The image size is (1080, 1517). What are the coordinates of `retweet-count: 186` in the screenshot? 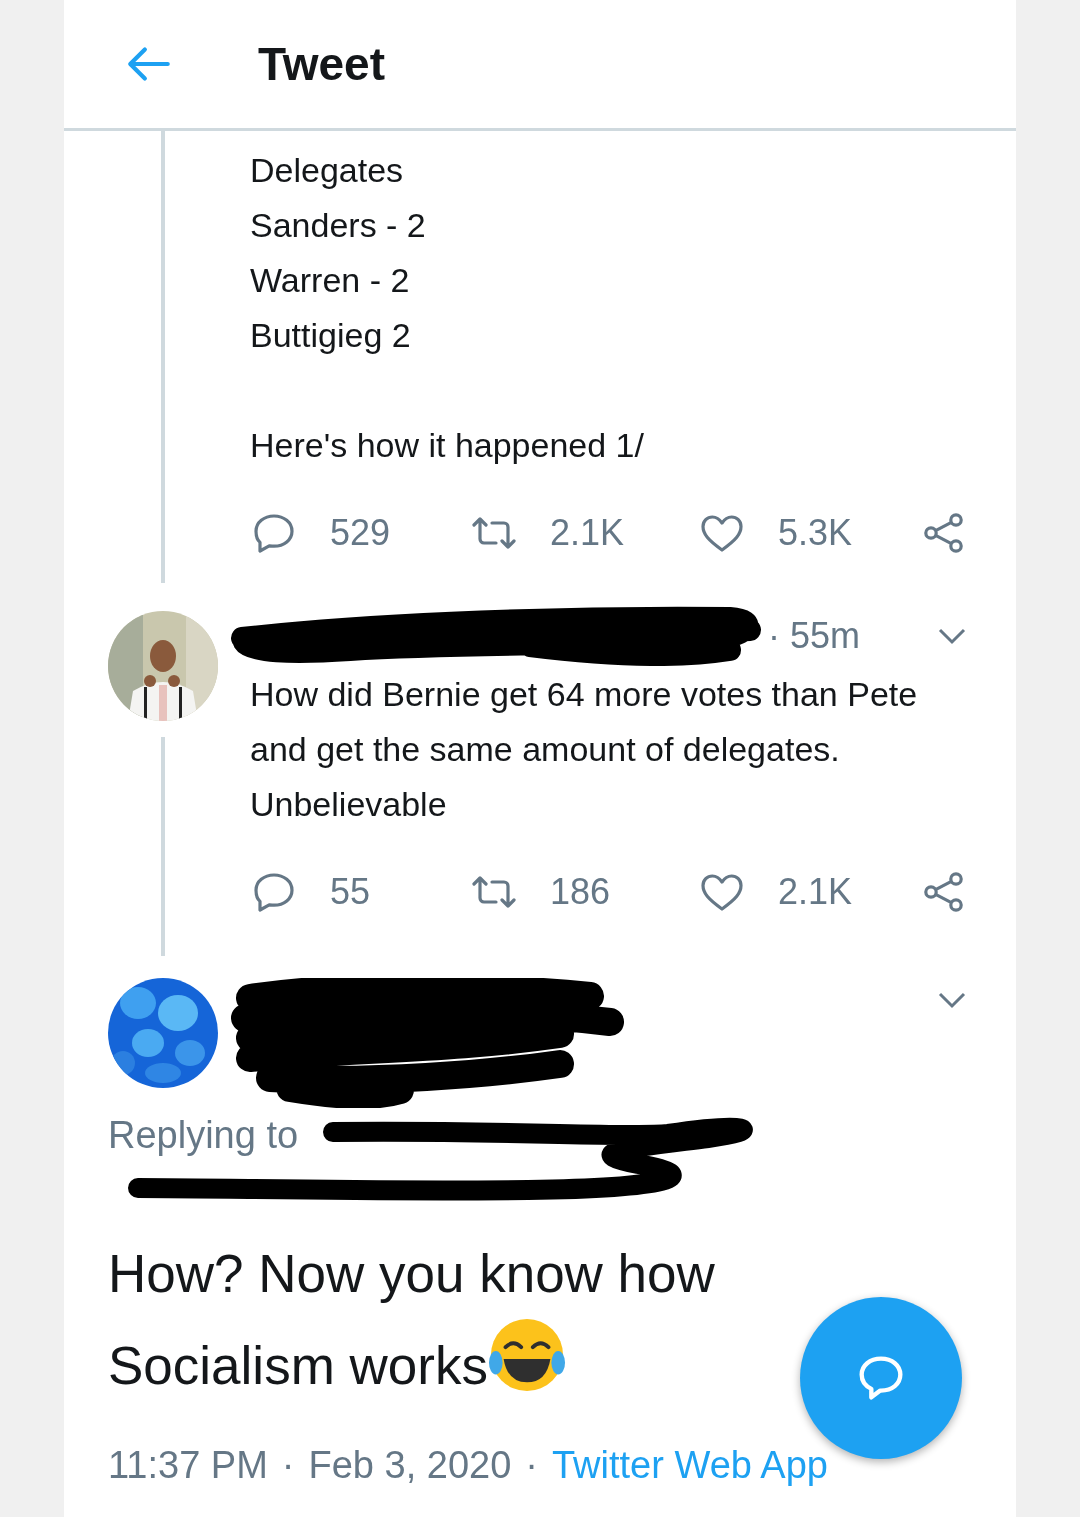 It's located at (580, 892).